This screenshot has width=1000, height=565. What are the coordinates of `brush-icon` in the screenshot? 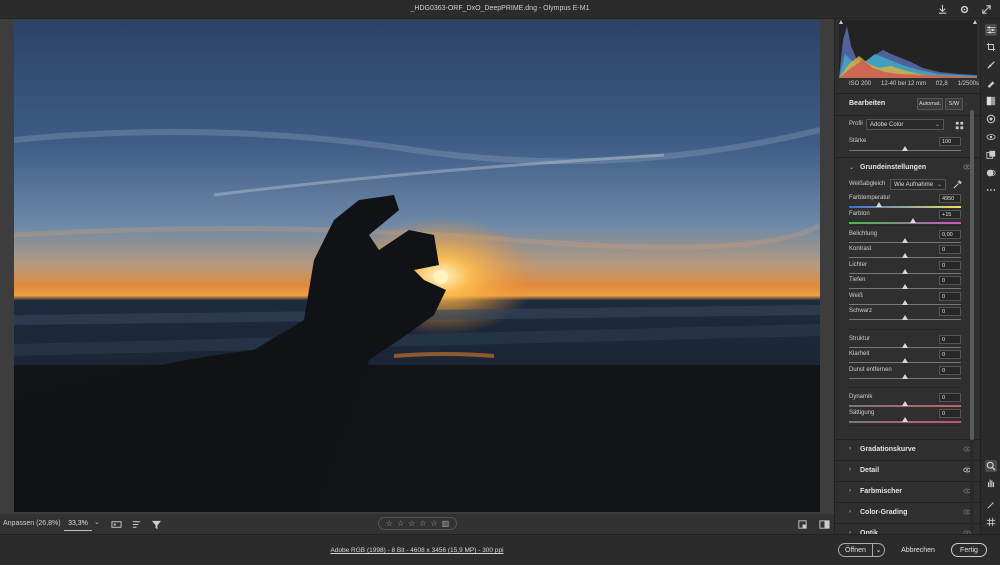 It's located at (991, 83).